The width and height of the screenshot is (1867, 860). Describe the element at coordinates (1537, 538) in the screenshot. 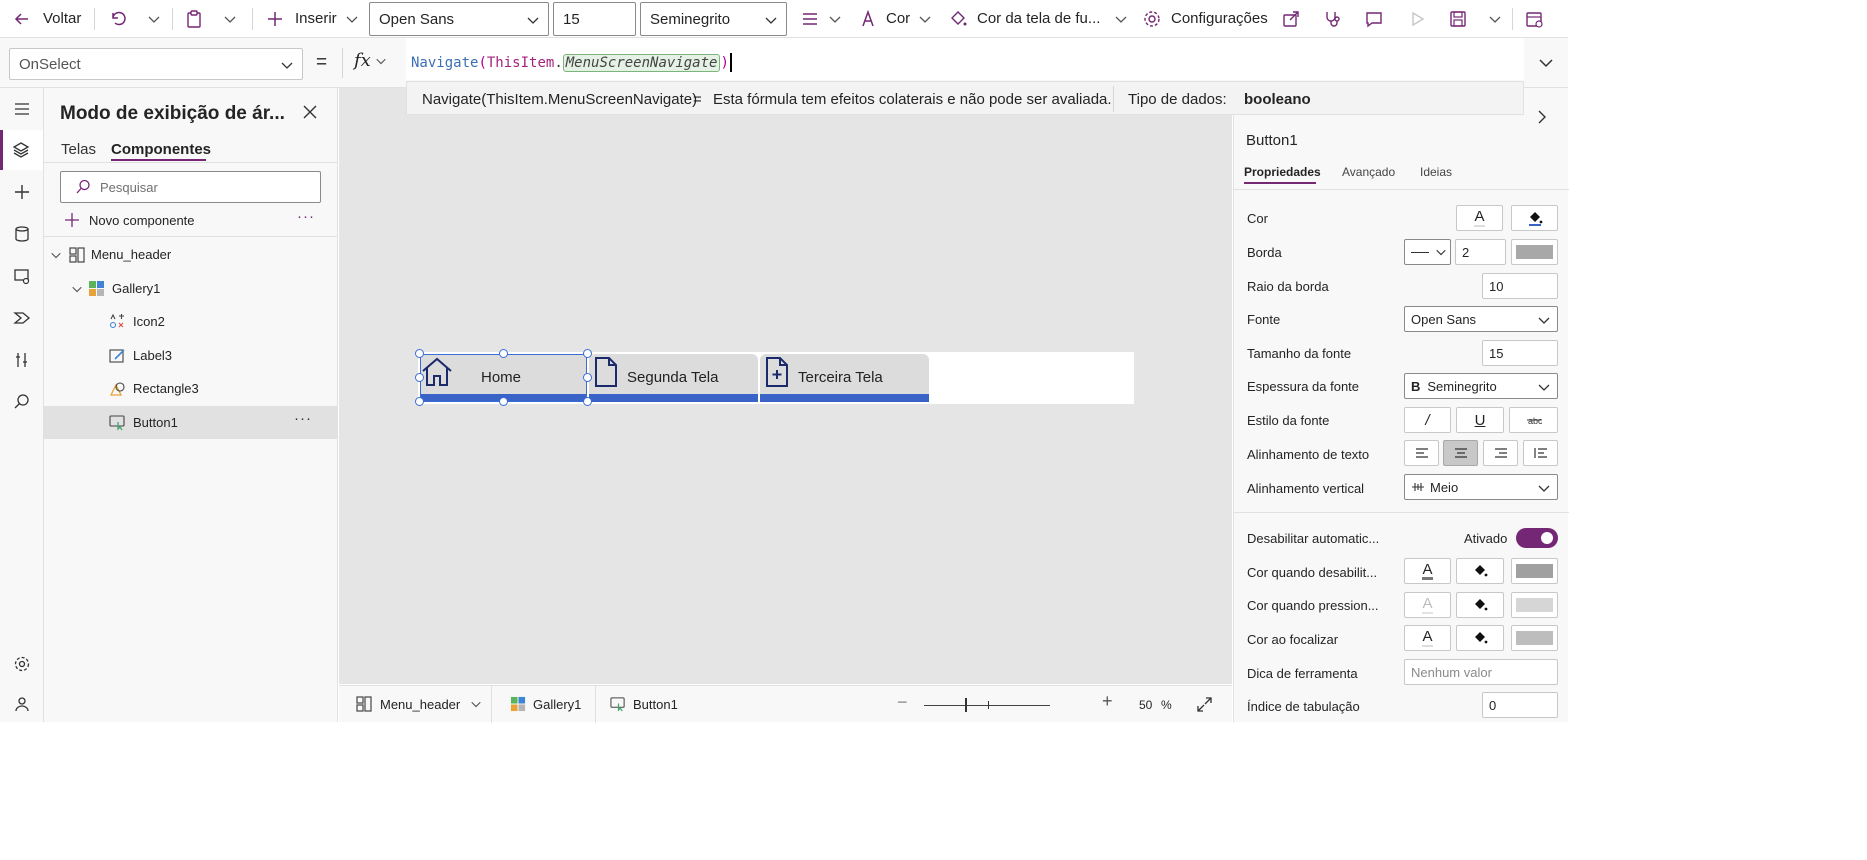

I see `auto-disable-toggle` at that location.